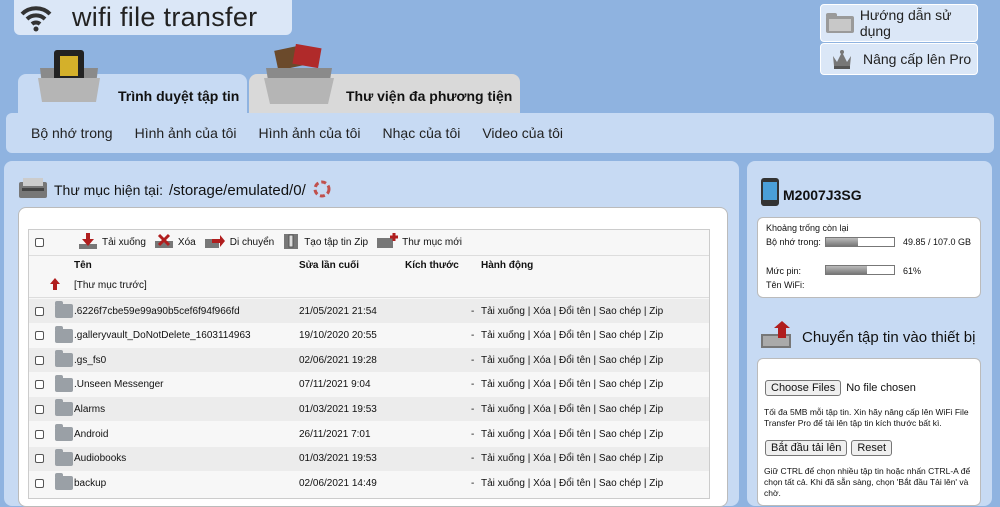 The width and height of the screenshot is (1000, 507). What do you see at coordinates (119, 384) in the screenshot?
I see `file-name: .Unseen Messenger` at bounding box center [119, 384].